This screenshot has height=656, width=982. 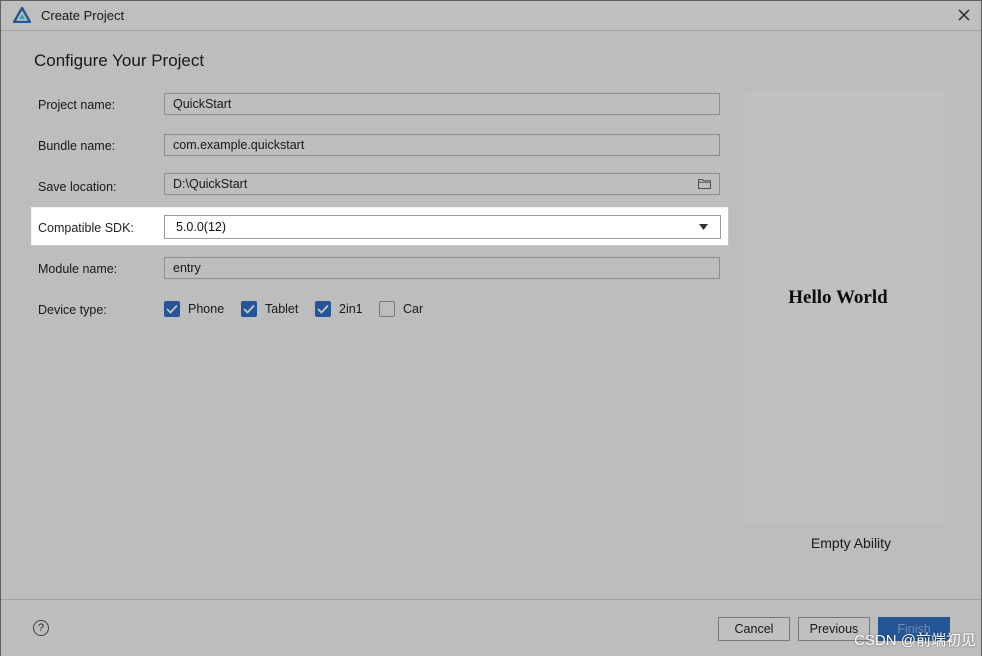 What do you see at coordinates (442, 227) in the screenshot?
I see `compatible-sdk-select: 5.0.0(12)` at bounding box center [442, 227].